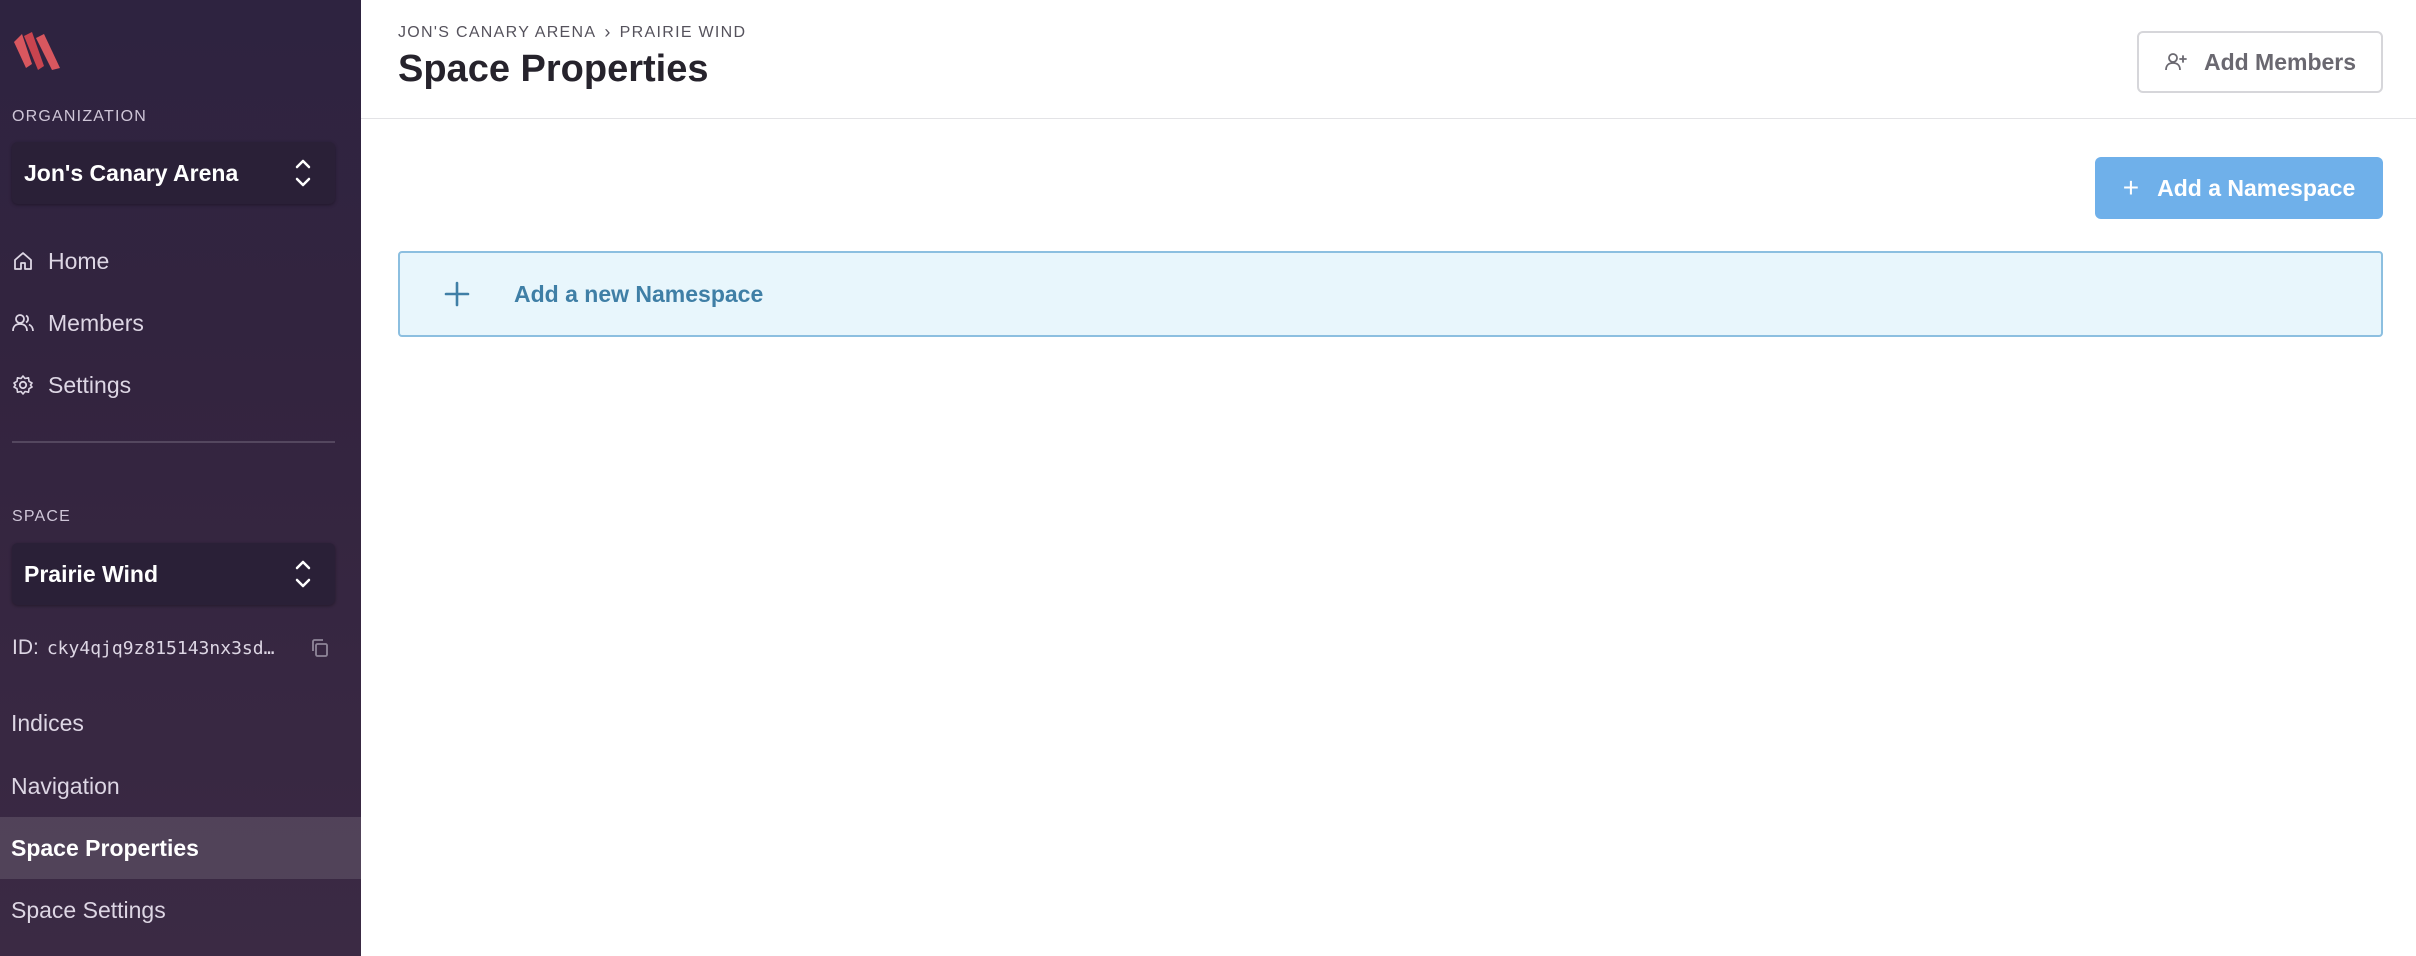 This screenshot has height=956, width=2416. Describe the element at coordinates (42, 516) in the screenshot. I see `space-label: SPACE` at that location.